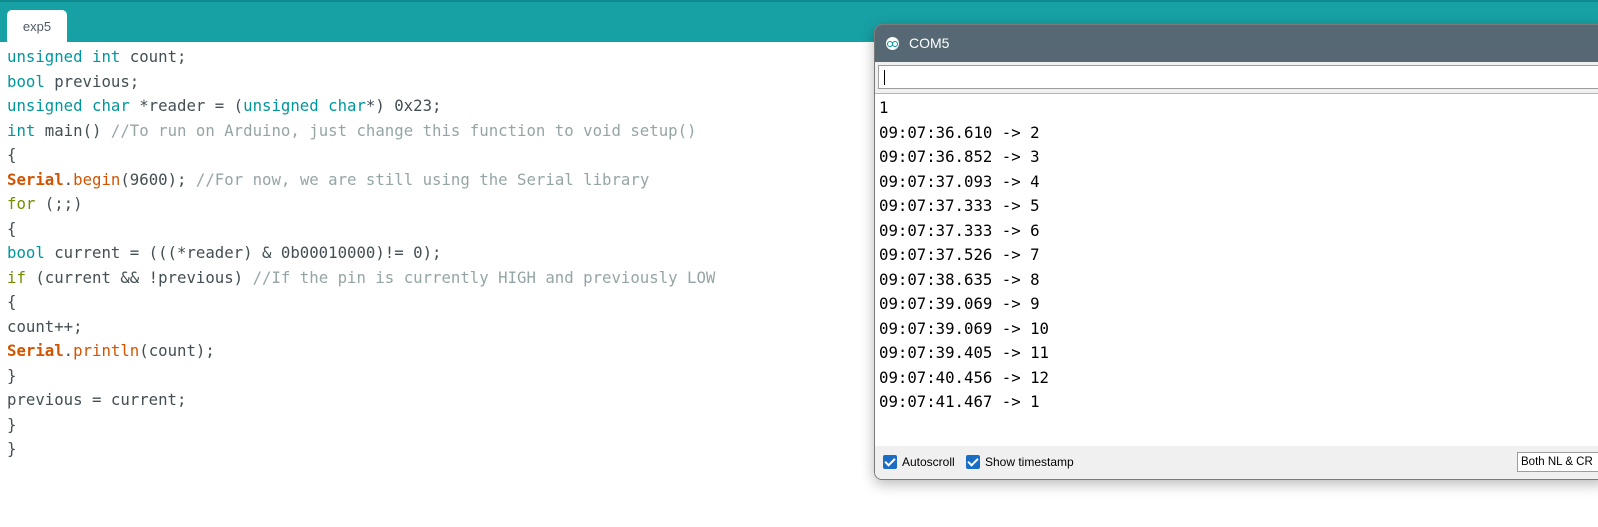 This screenshot has width=1598, height=527. What do you see at coordinates (1238, 77) in the screenshot?
I see `serial-send-input` at bounding box center [1238, 77].